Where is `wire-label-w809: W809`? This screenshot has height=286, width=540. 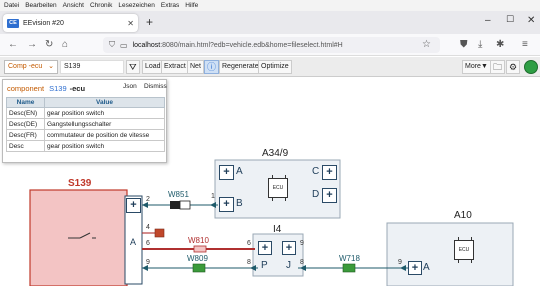 wire-label-w809: W809 is located at coordinates (197, 258).